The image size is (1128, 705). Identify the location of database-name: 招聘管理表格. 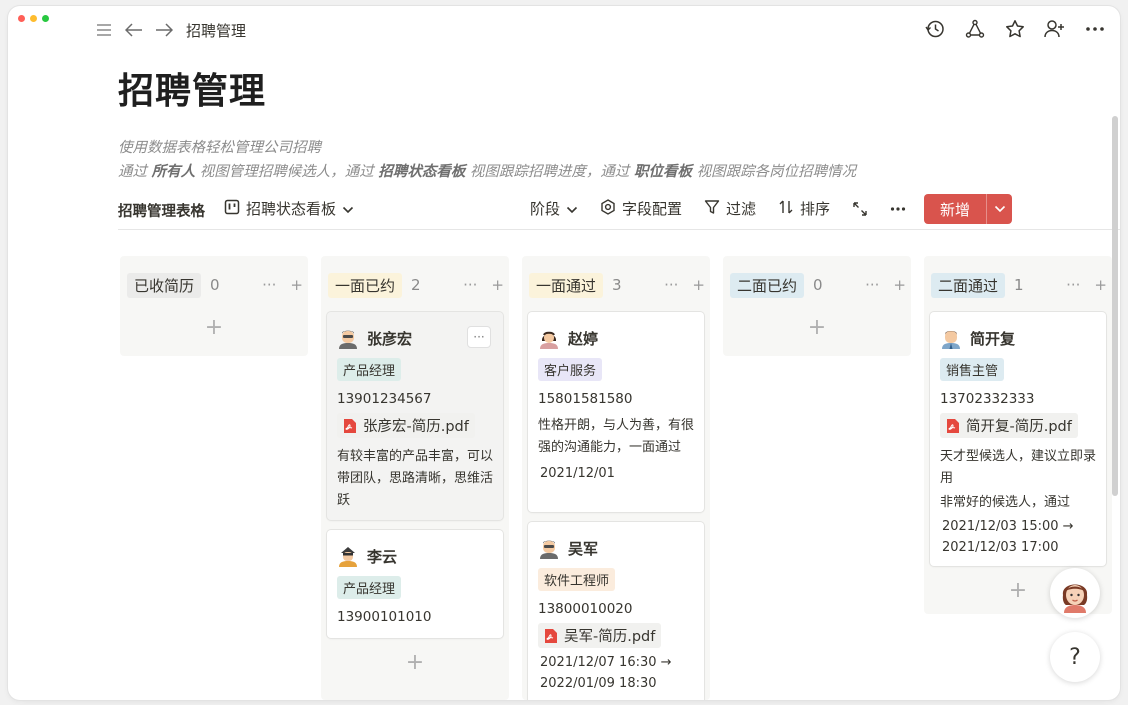
(161, 210).